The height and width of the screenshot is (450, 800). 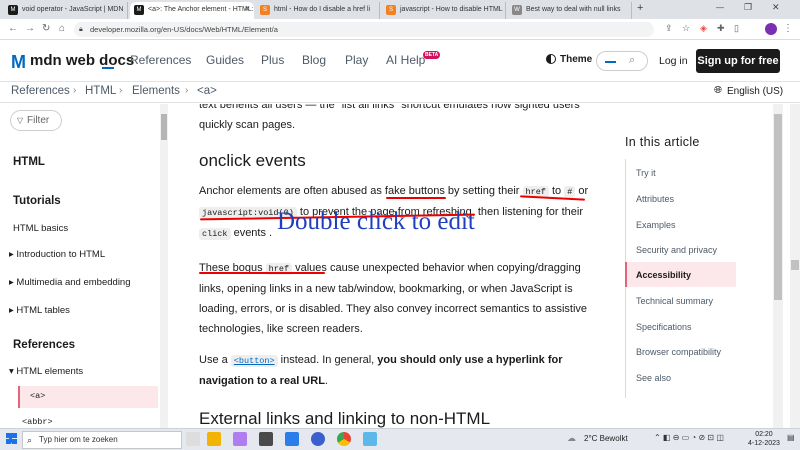 I want to click on page-scroll-thumb, so click(x=795, y=265).